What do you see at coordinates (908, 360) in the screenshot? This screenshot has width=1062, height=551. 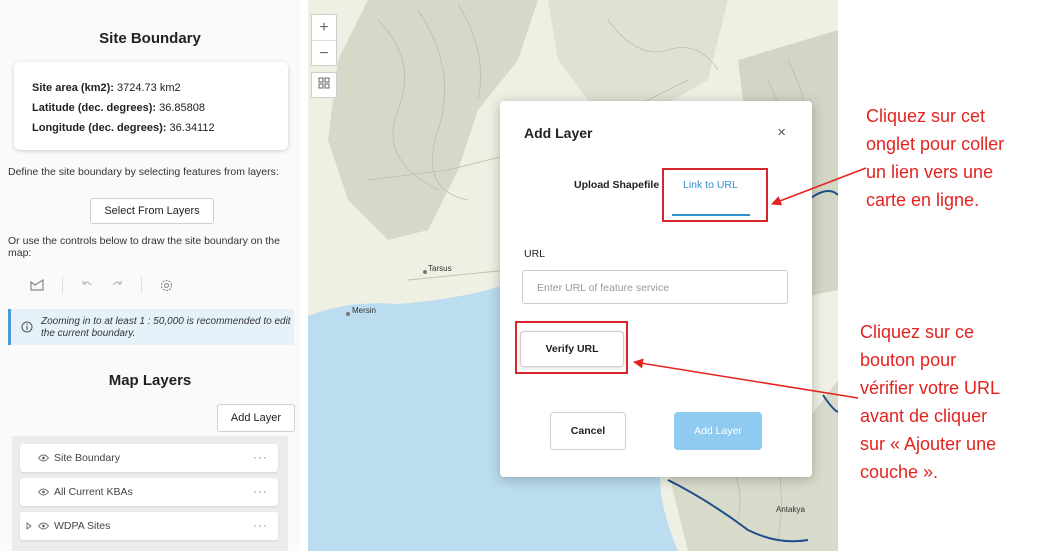 I see `callout-line: bouton pour` at bounding box center [908, 360].